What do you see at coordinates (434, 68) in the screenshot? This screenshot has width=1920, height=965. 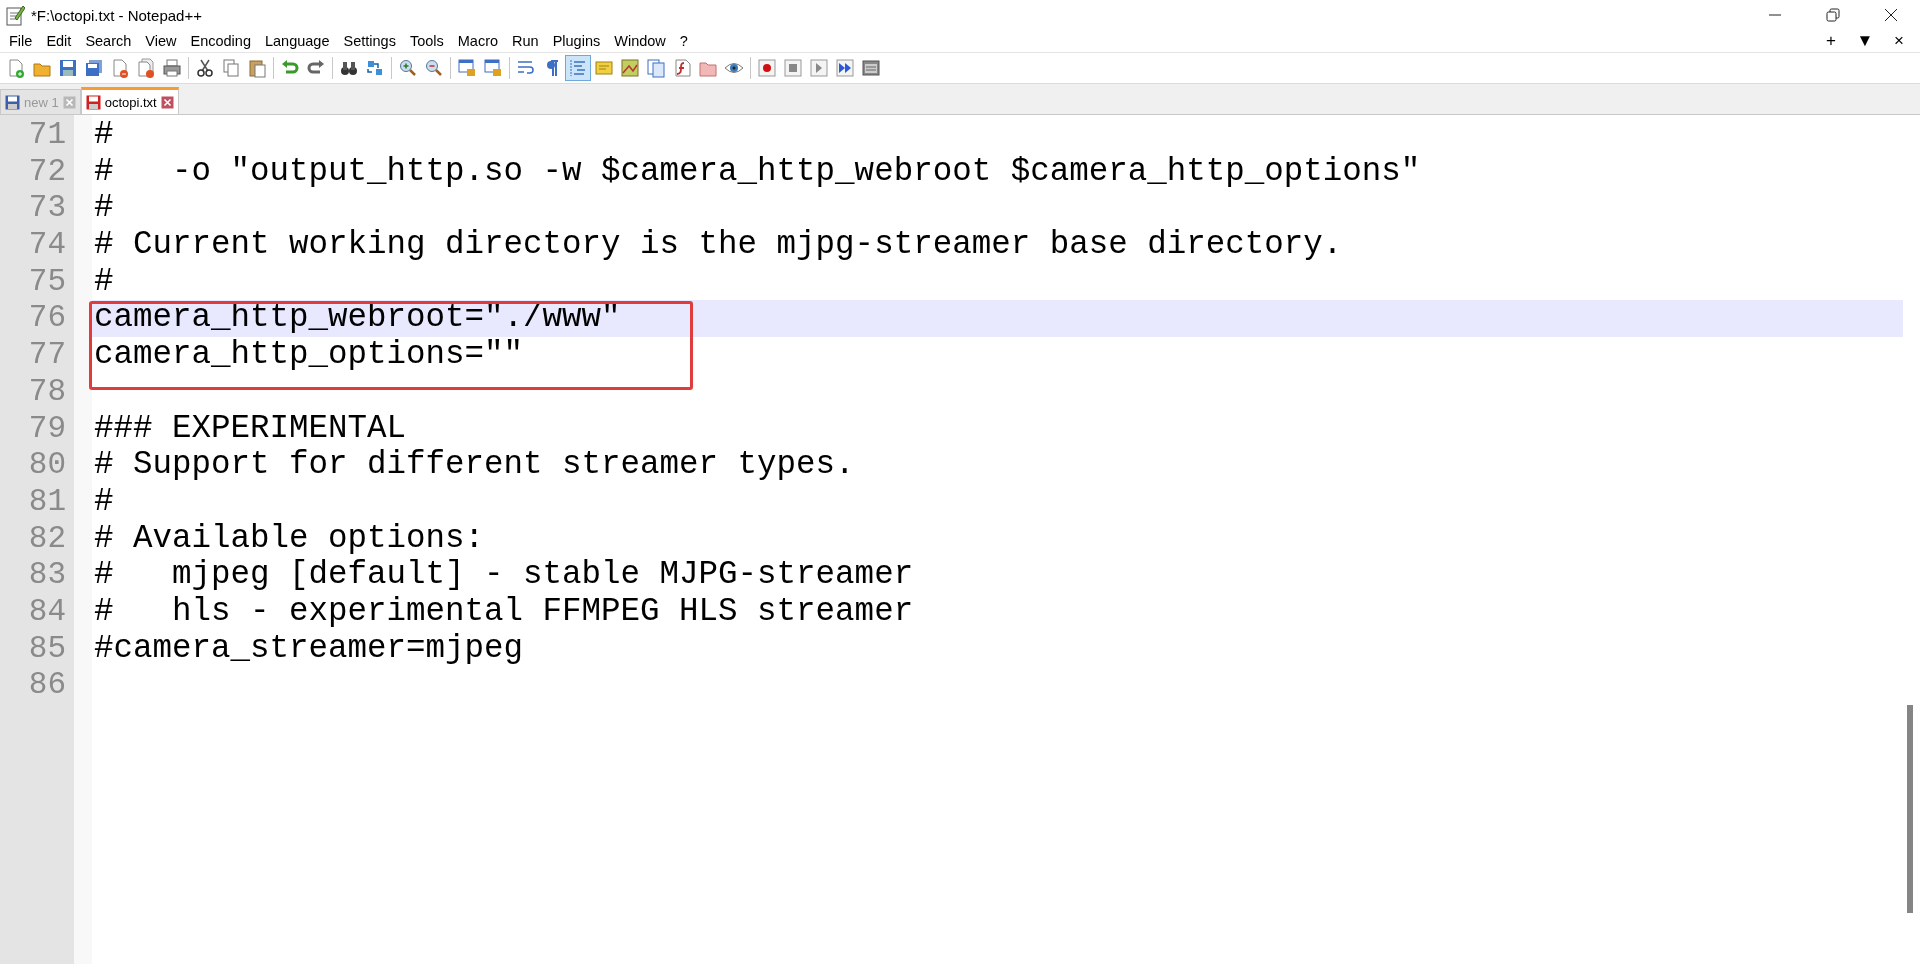 I see `zoom-out-icon` at bounding box center [434, 68].